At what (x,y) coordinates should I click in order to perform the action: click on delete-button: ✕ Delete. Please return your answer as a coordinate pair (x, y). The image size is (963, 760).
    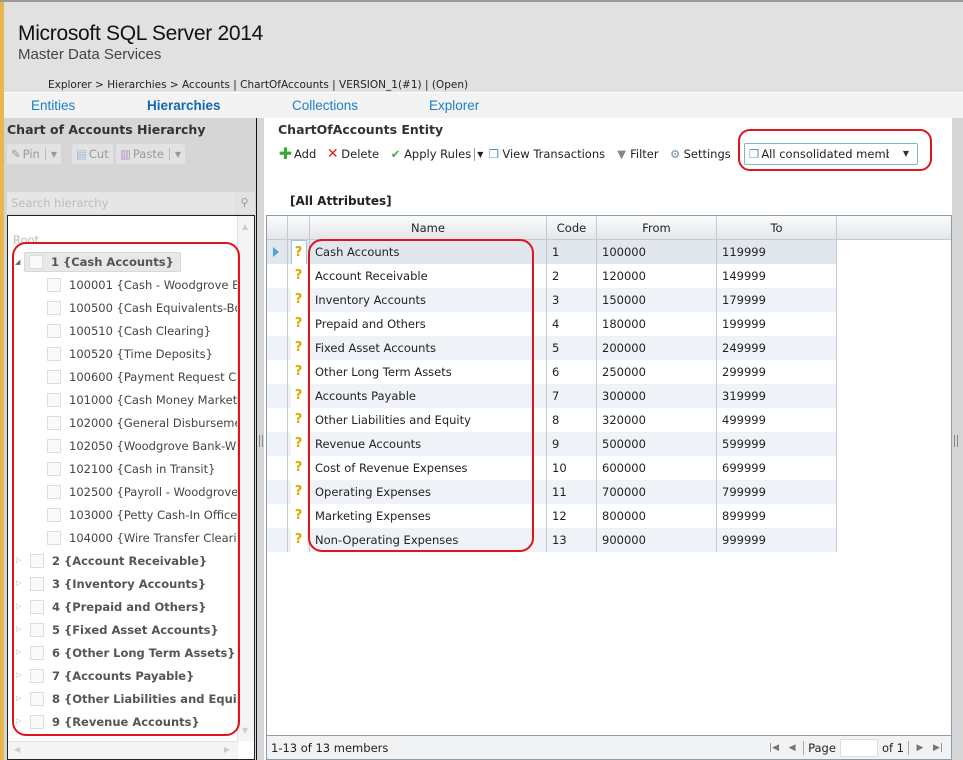
    Looking at the image, I should click on (352, 154).